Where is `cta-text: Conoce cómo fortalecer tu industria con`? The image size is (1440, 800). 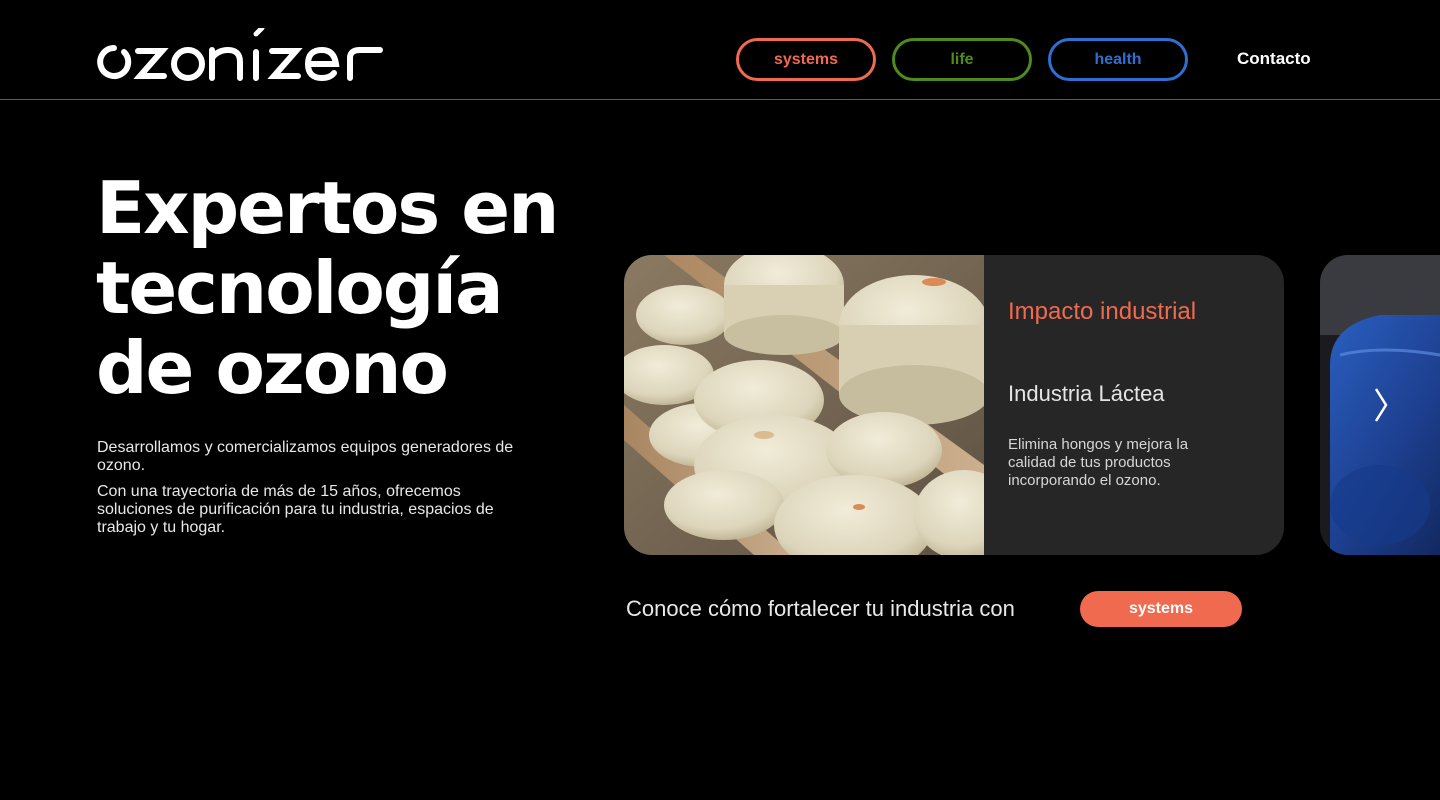
cta-text: Conoce cómo fortalecer tu industria con is located at coordinates (820, 608).